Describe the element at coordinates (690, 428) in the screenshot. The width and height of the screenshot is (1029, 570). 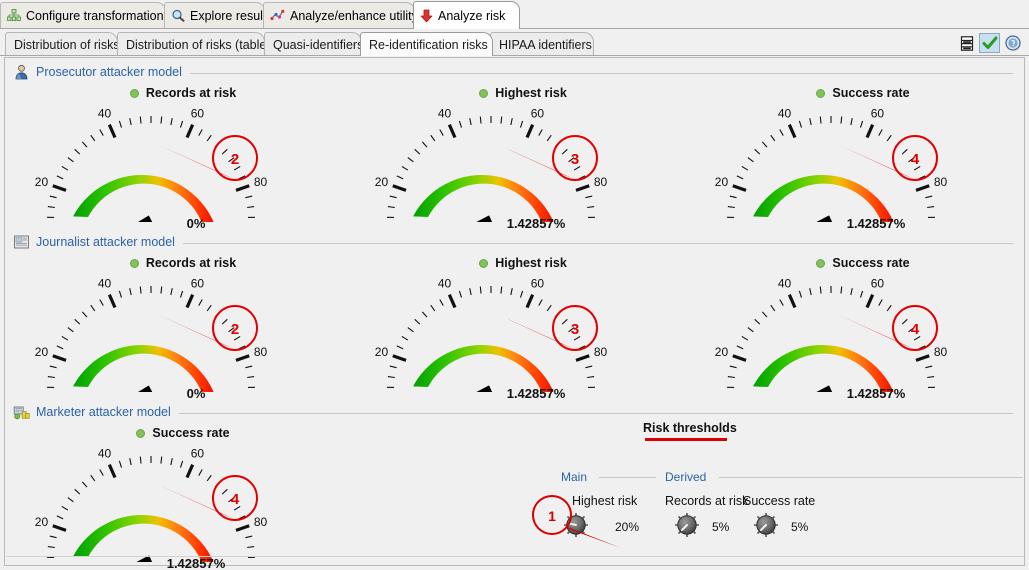
I see `risk-thresholds-title: Risk thresholds` at that location.